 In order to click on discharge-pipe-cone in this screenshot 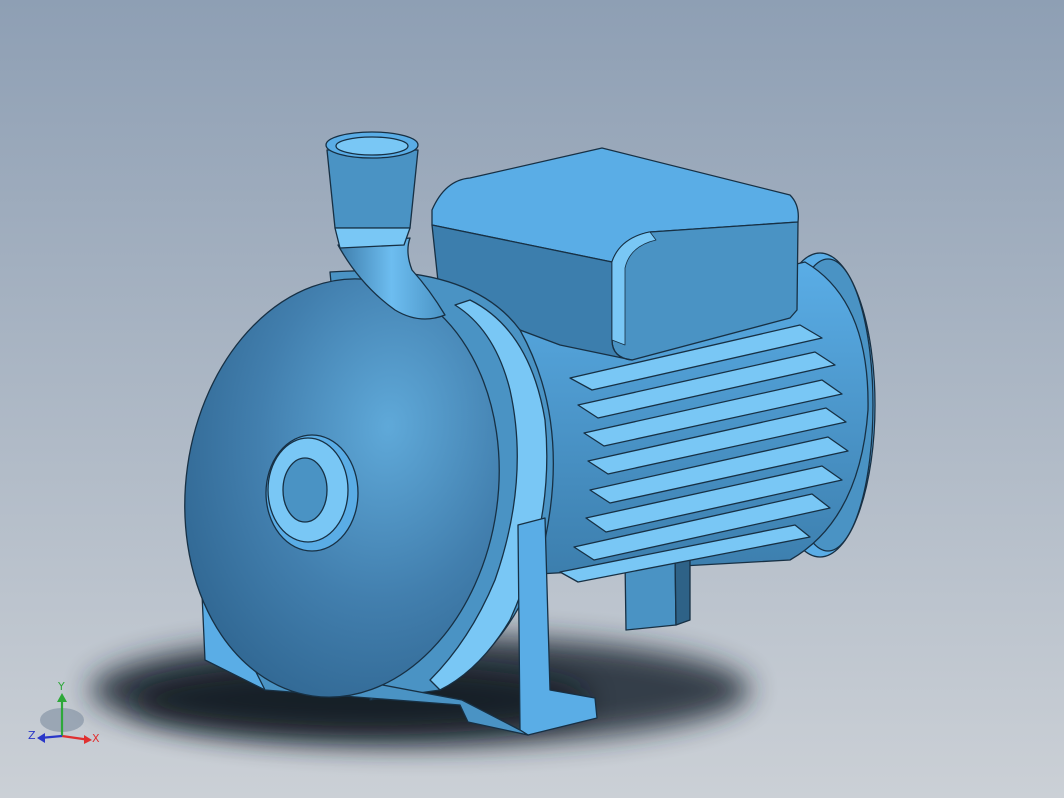, I will do `click(372, 238)`.